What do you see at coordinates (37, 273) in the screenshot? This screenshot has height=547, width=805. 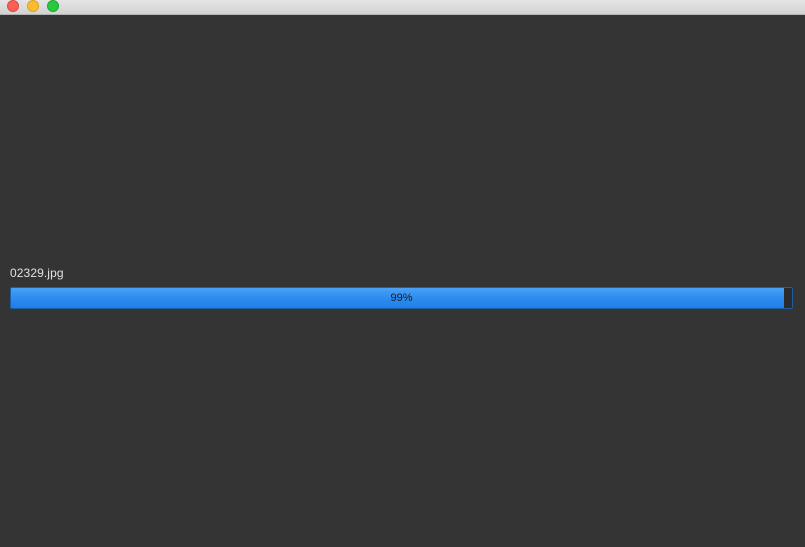 I see `file-name-label: 02329.jpg` at bounding box center [37, 273].